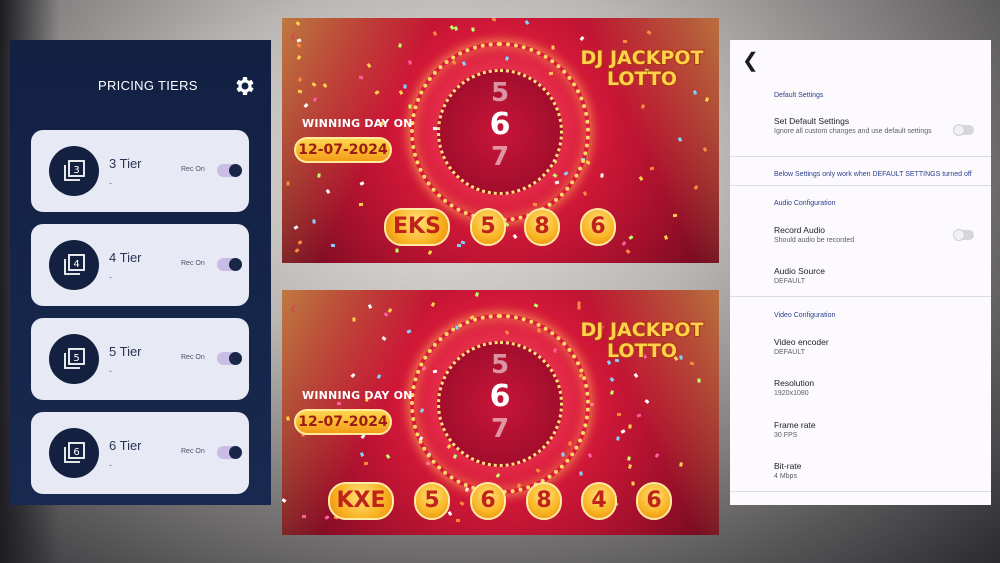 This screenshot has width=1000, height=563. Describe the element at coordinates (795, 425) in the screenshot. I see `setting-title: Frame rate` at that location.